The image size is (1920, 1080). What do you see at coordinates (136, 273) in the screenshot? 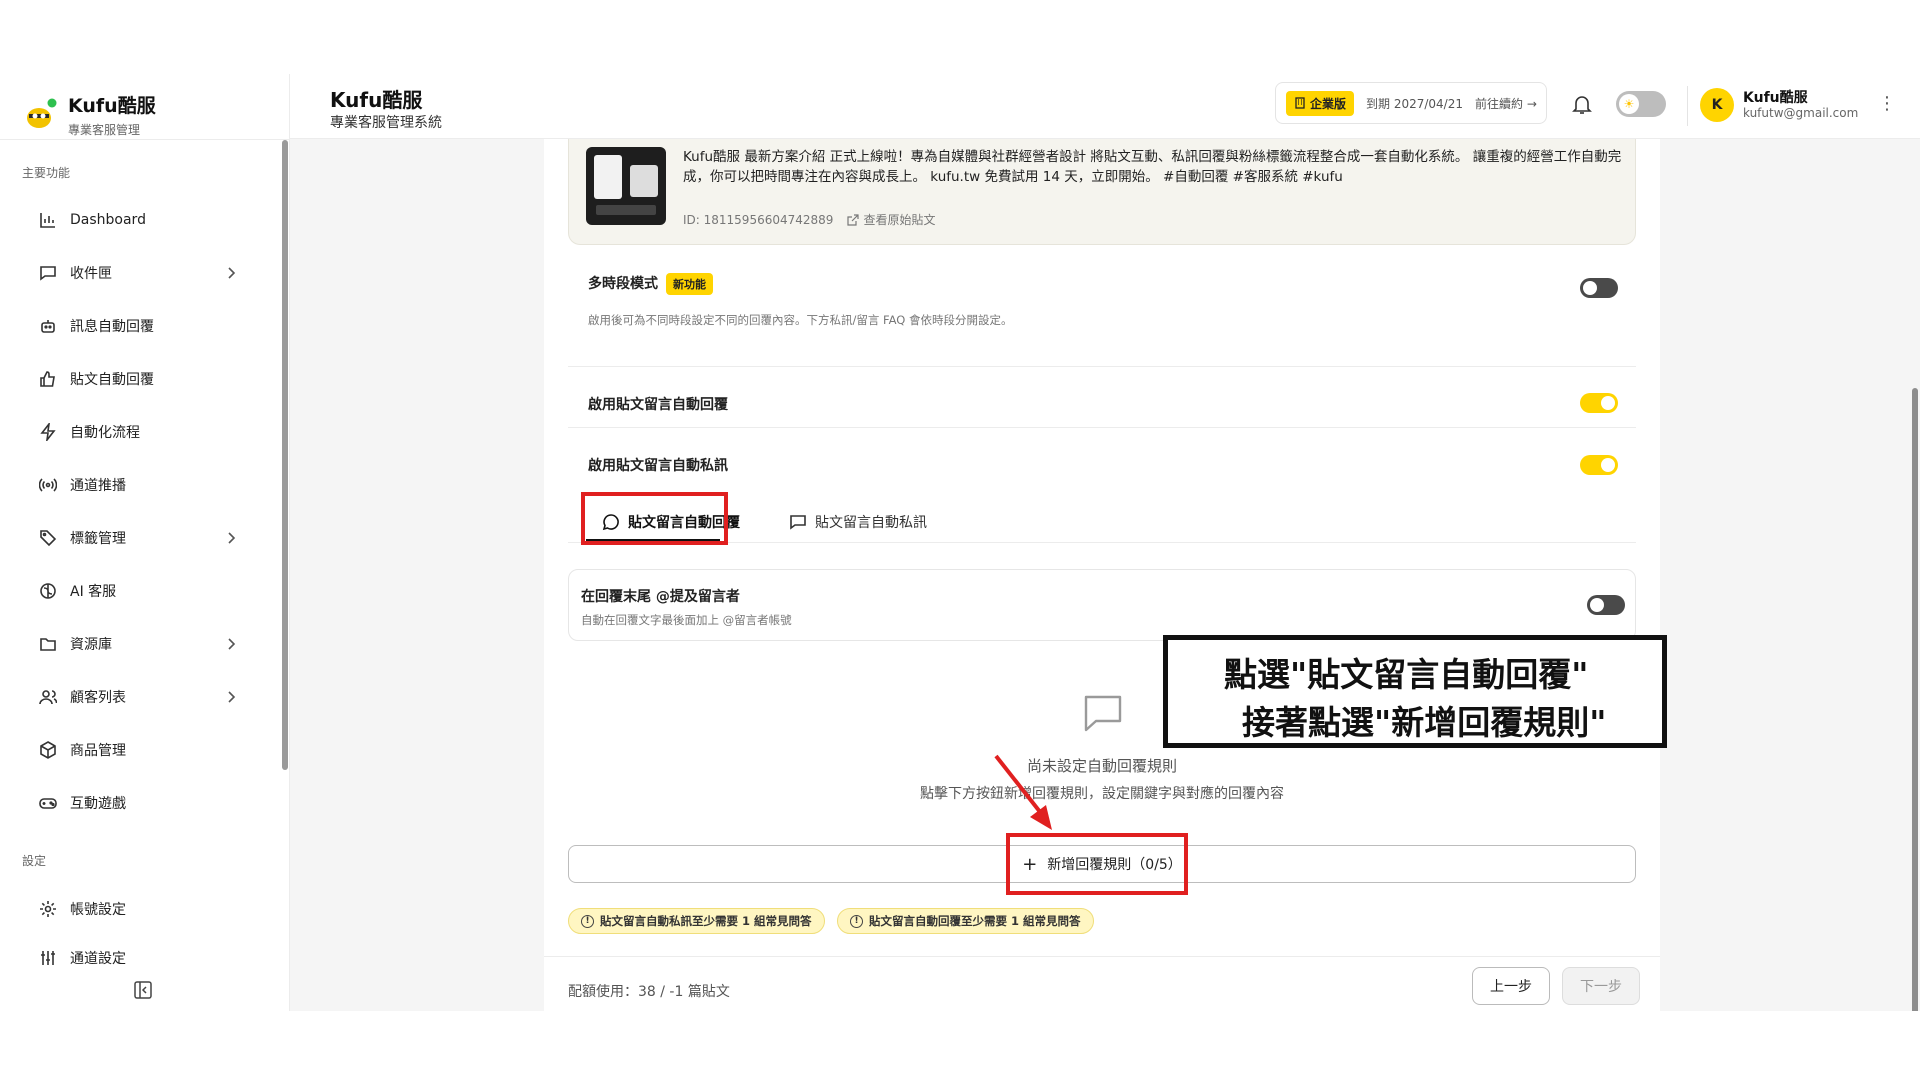
I see `sidebar-item-inbox: 收件匣` at bounding box center [136, 273].